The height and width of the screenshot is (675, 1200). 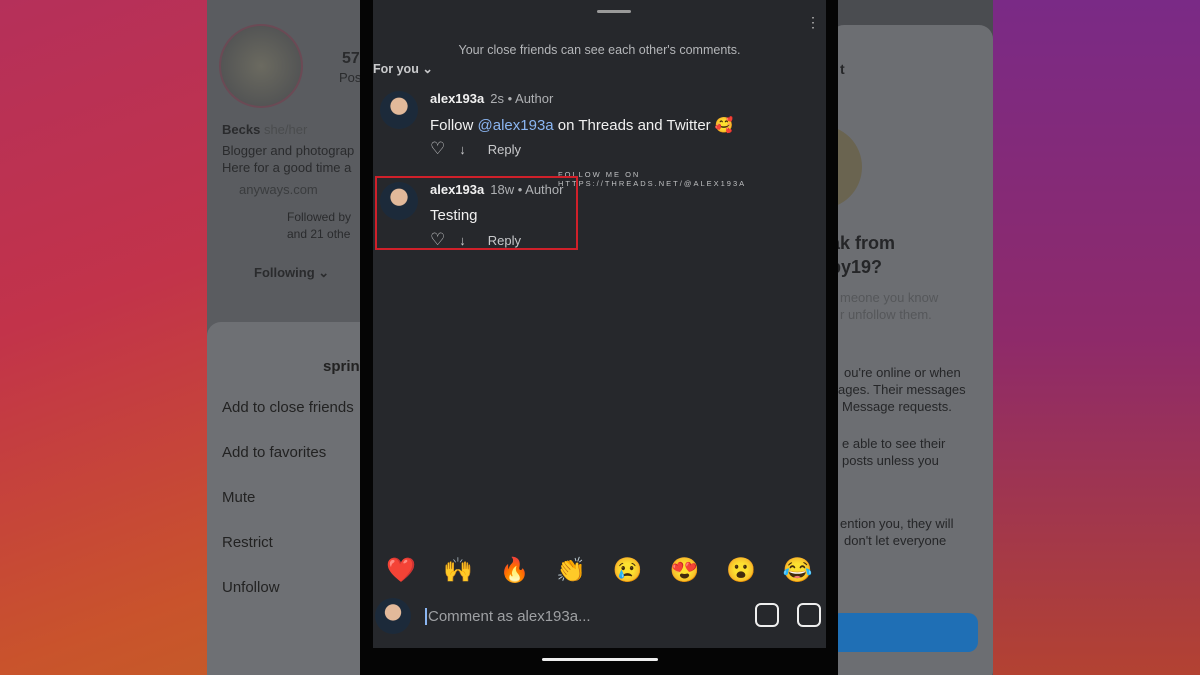 What do you see at coordinates (457, 98) in the screenshot?
I see `username: alex193a` at bounding box center [457, 98].